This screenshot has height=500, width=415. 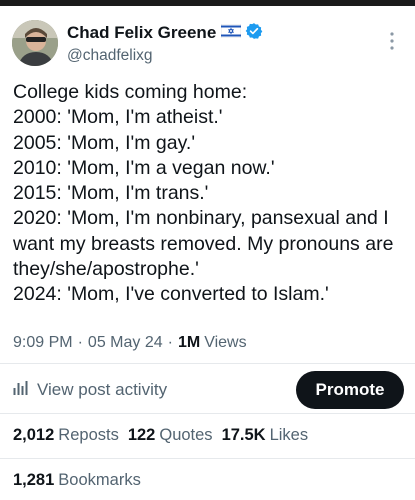 What do you see at coordinates (189, 342) in the screenshot?
I see `views-count: 1M` at bounding box center [189, 342].